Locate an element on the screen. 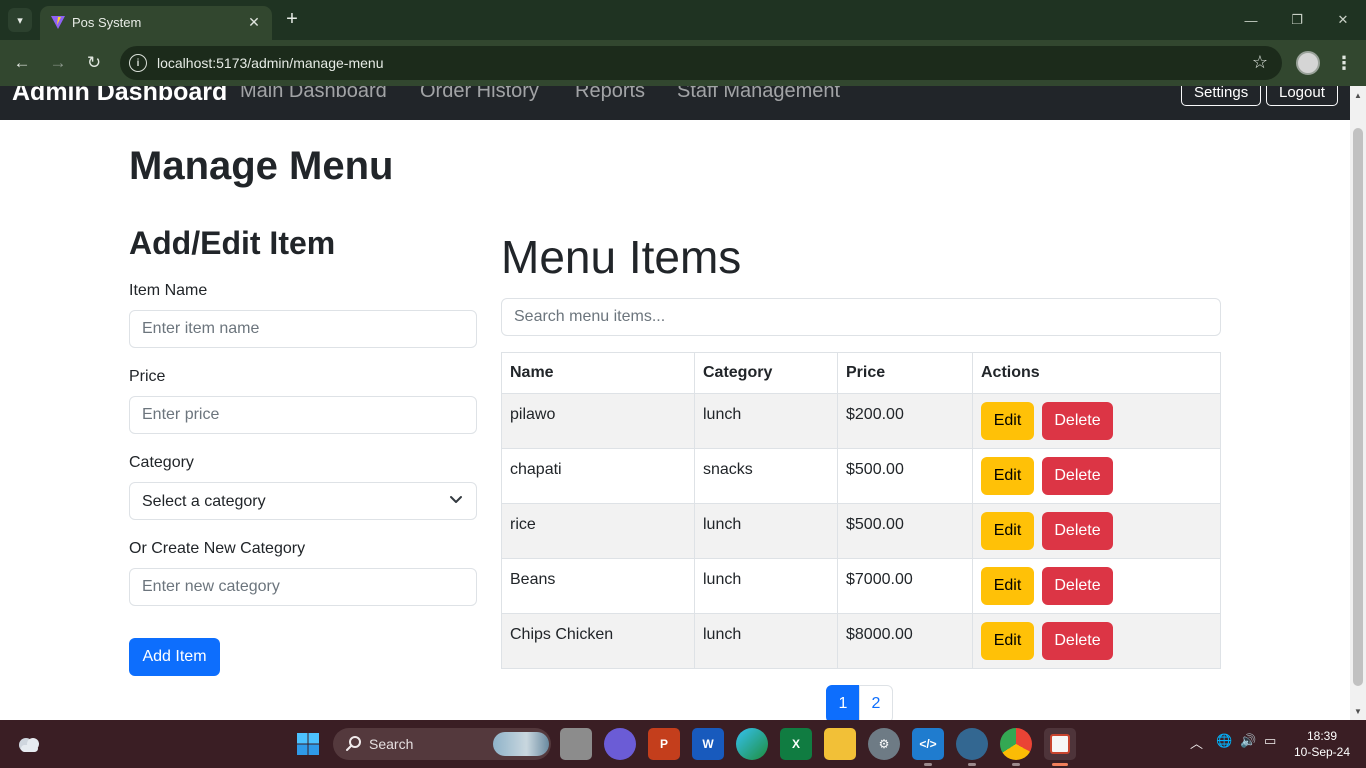  task-view-icon is located at coordinates (576, 744).